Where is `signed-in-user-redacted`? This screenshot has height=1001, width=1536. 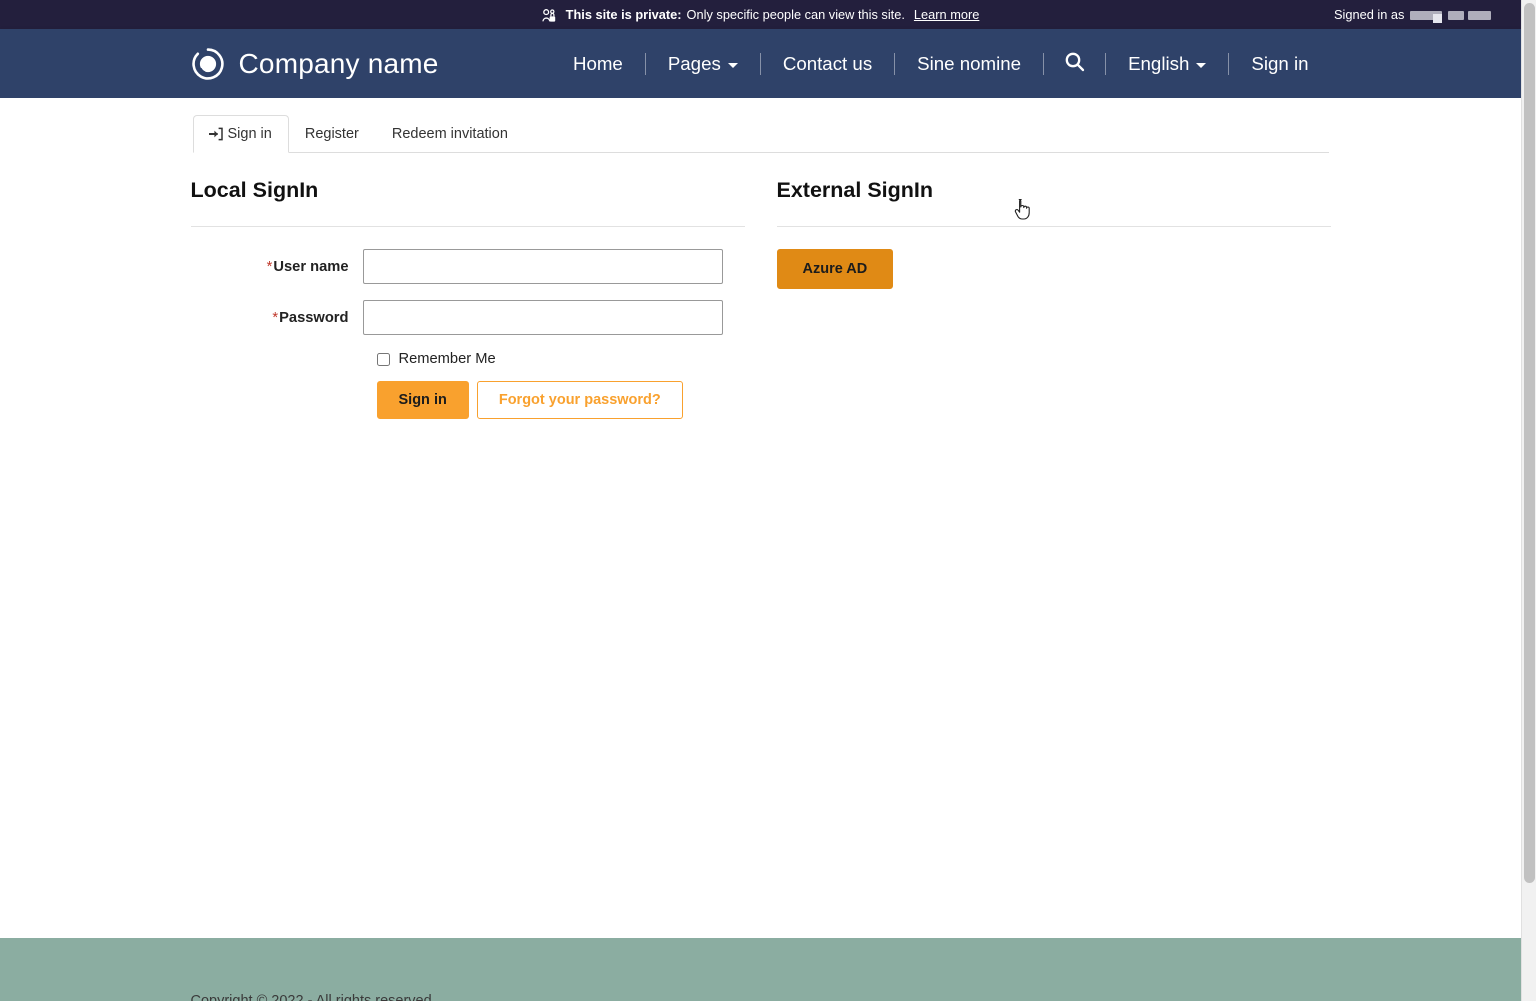
signed-in-user-redacted is located at coordinates (1450, 14).